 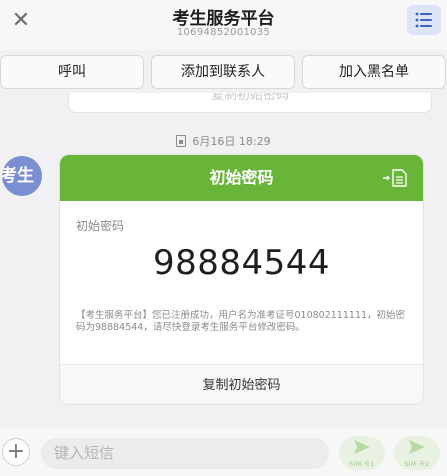 I want to click on block-button: 加入黑名单, so click(x=374, y=72).